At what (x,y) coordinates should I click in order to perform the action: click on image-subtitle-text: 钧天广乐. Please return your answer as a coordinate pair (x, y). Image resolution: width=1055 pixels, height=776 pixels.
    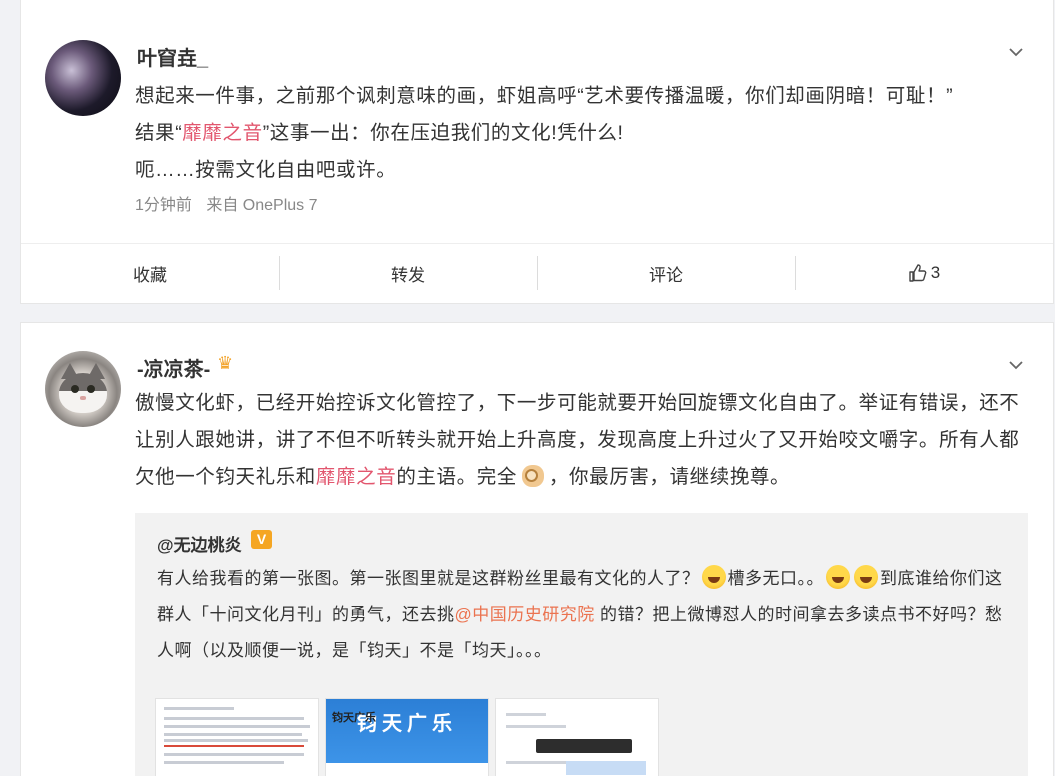
    Looking at the image, I should click on (354, 718).